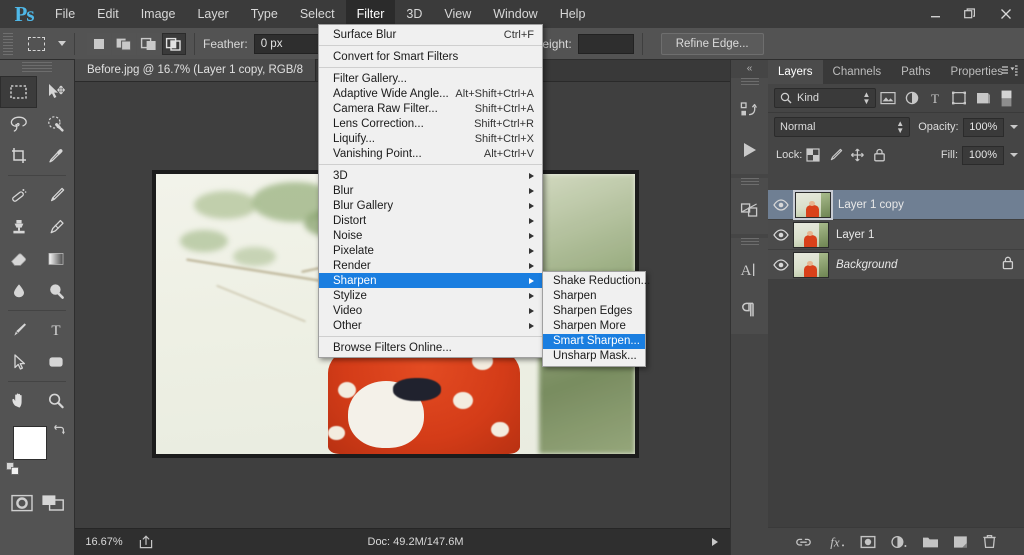 Image resolution: width=1024 pixels, height=555 pixels. What do you see at coordinates (18, 401) in the screenshot?
I see `hand-tool` at bounding box center [18, 401].